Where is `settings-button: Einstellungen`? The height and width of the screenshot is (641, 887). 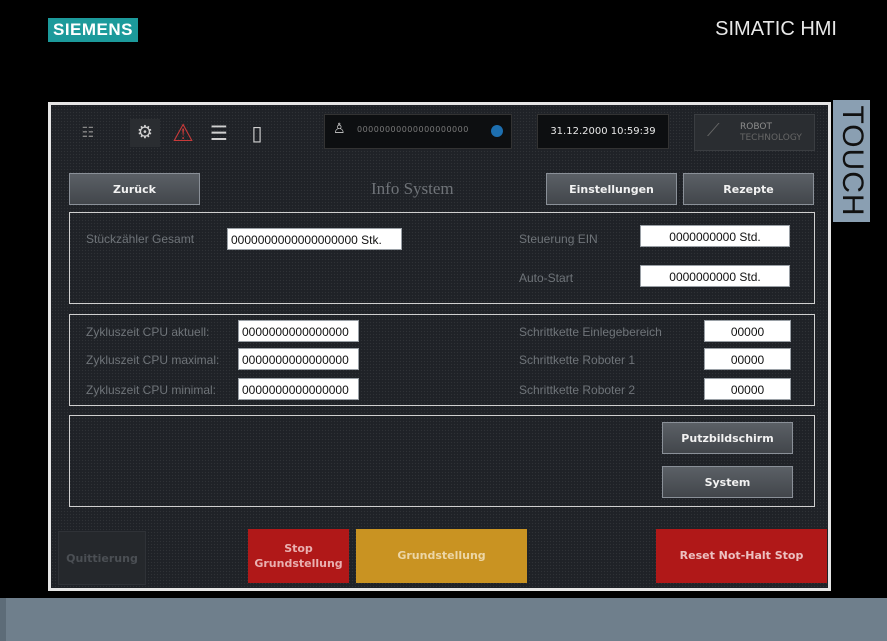 settings-button: Einstellungen is located at coordinates (611, 189).